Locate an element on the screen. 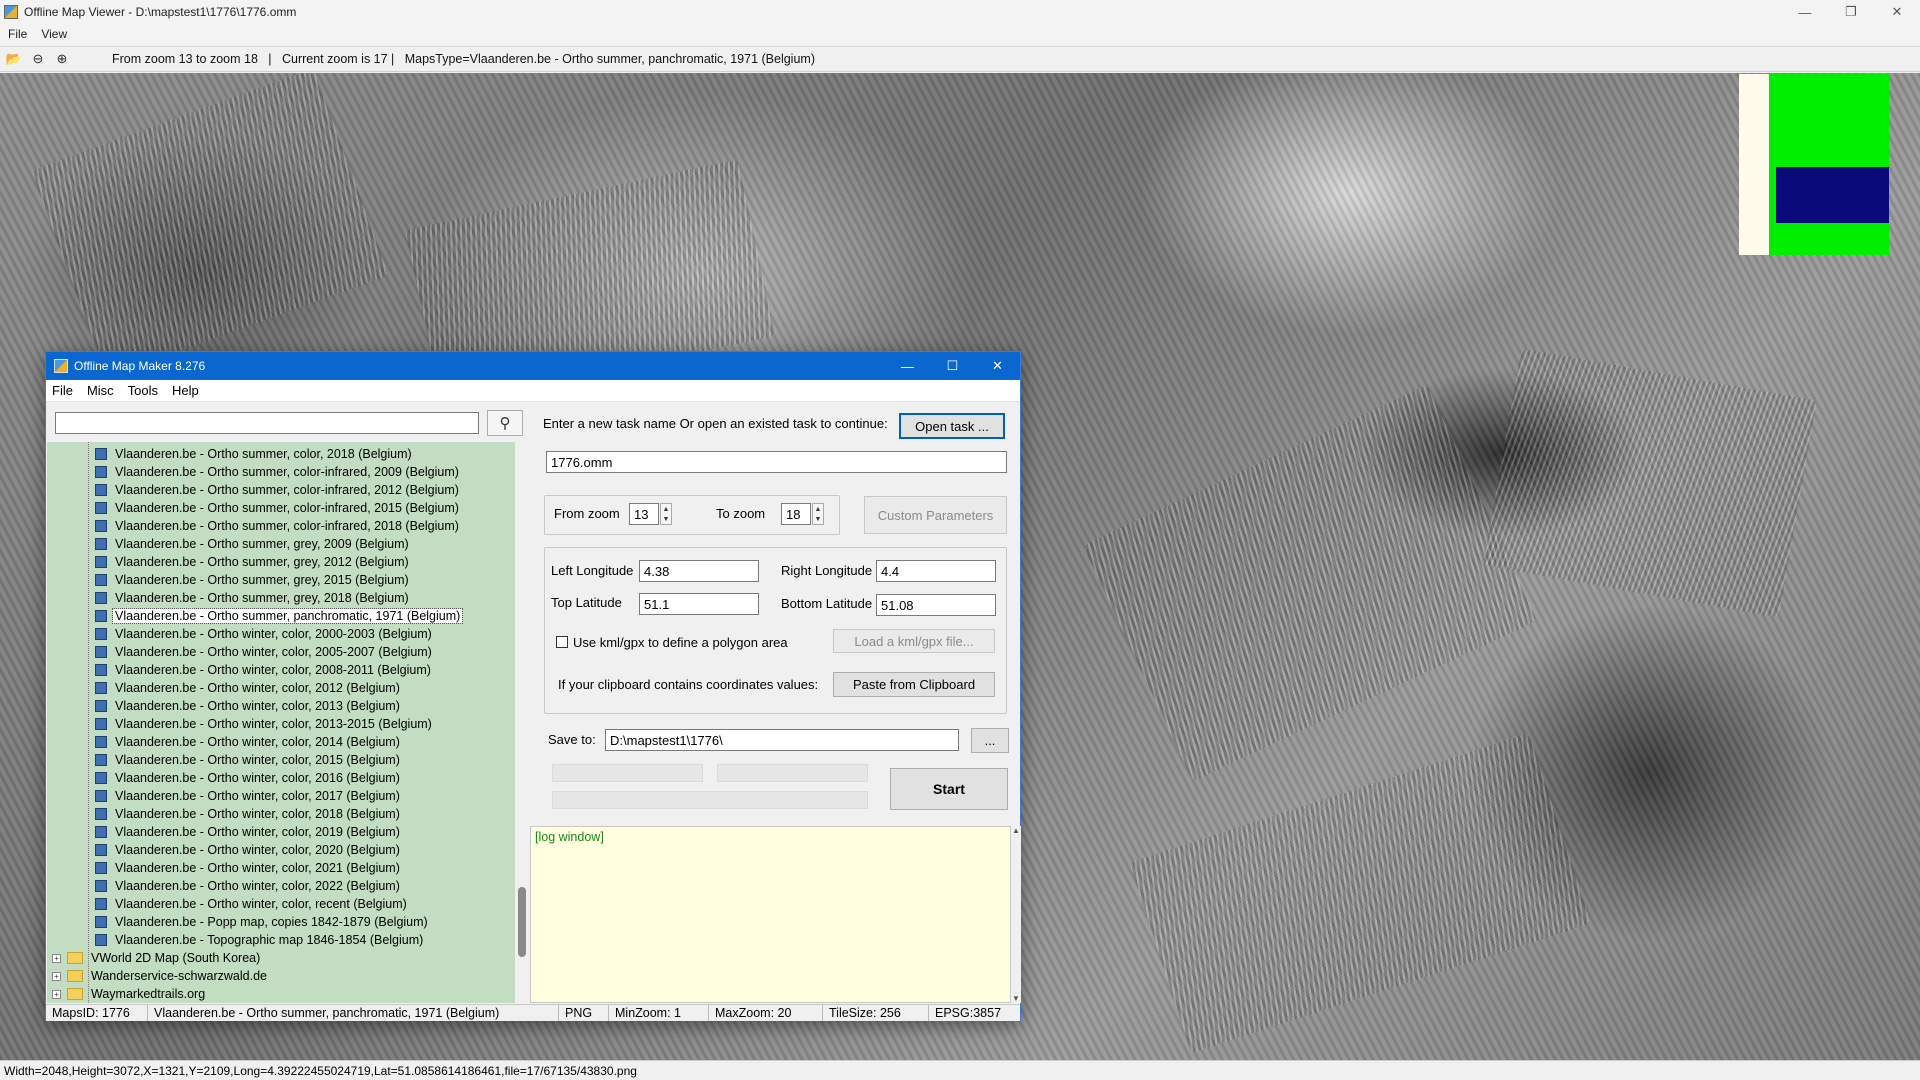 The image size is (1920, 1080). to-zoom-input: 18 is located at coordinates (796, 514).